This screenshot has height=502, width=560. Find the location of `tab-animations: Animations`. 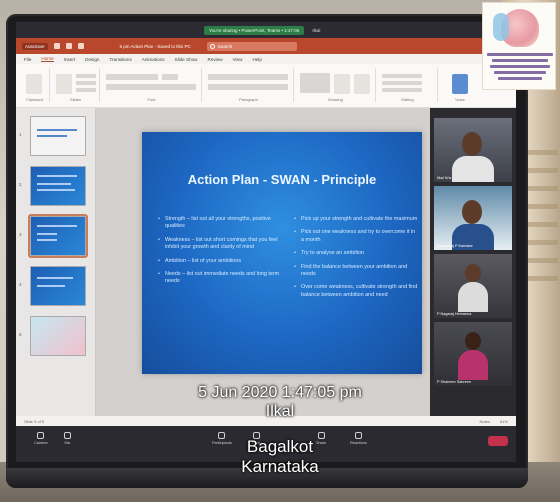

tab-animations: Animations is located at coordinates (153, 59).